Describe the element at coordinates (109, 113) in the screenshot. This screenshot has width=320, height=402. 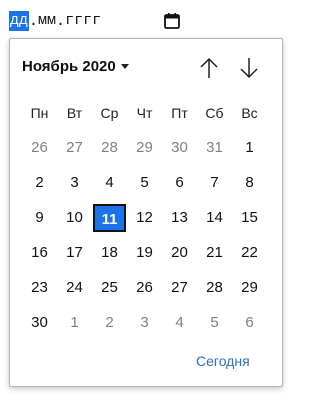
I see `weekday-label: Ср` at that location.